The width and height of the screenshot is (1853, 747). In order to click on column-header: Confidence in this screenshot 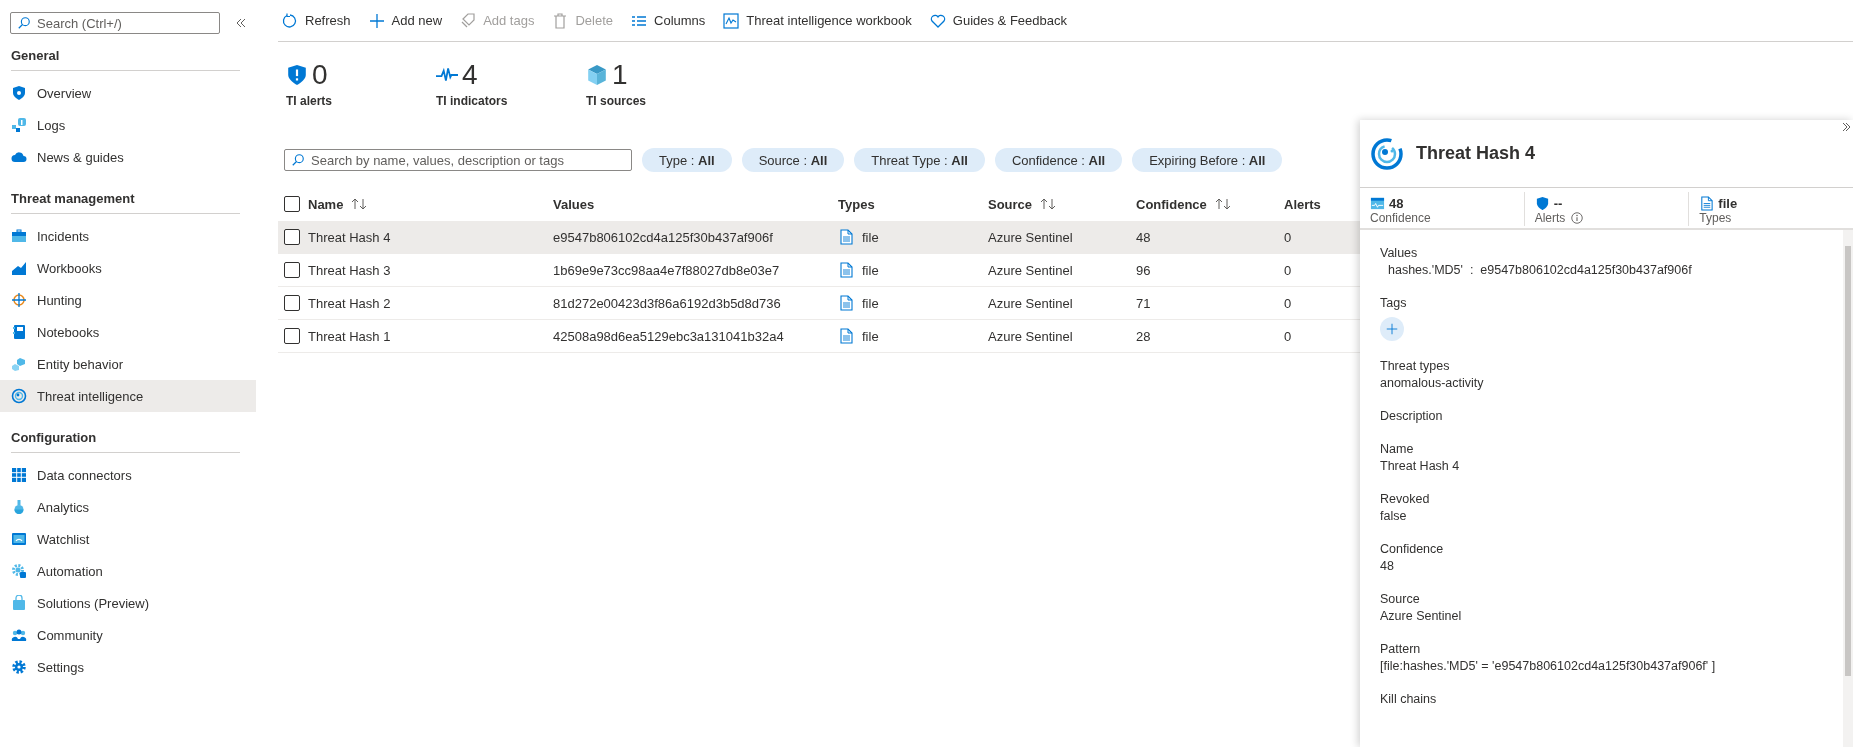, I will do `click(1171, 204)`.